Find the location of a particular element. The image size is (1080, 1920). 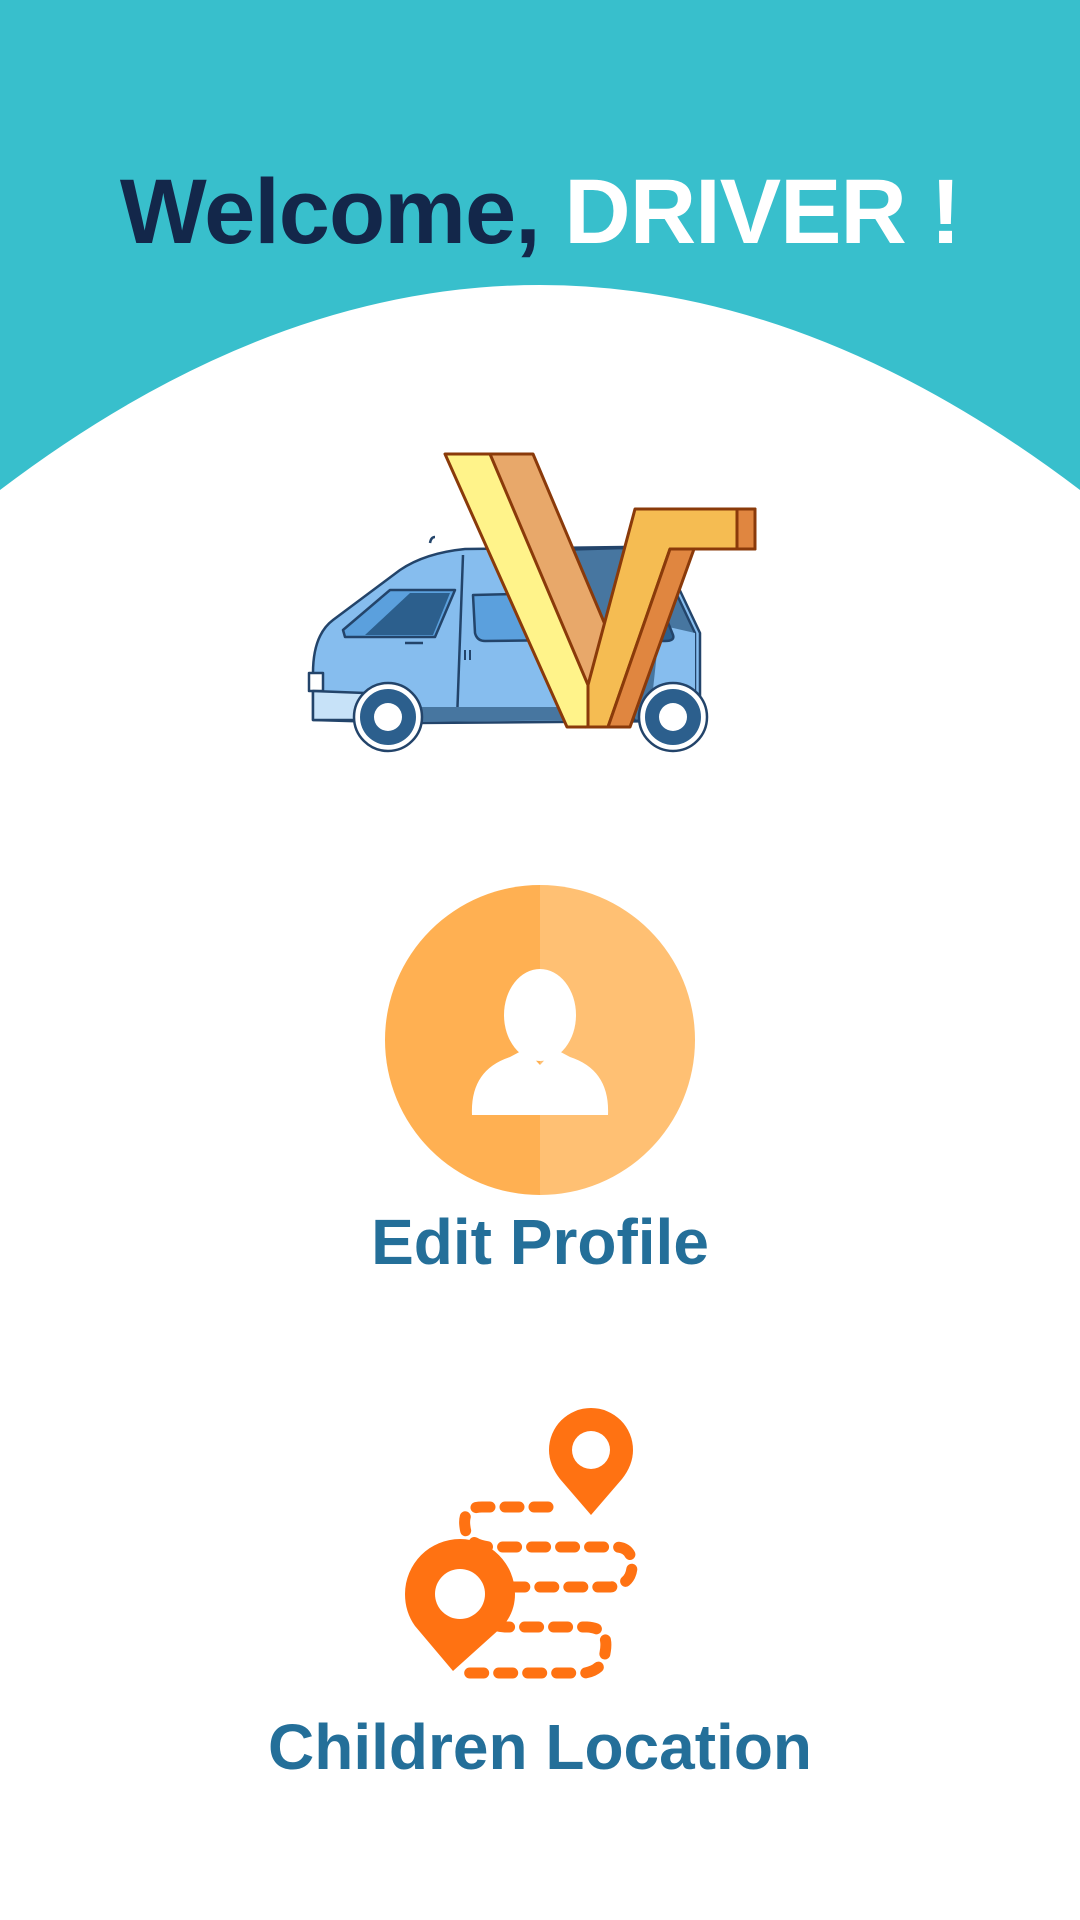

welcome-role: DRIVER ! is located at coordinates (762, 212).